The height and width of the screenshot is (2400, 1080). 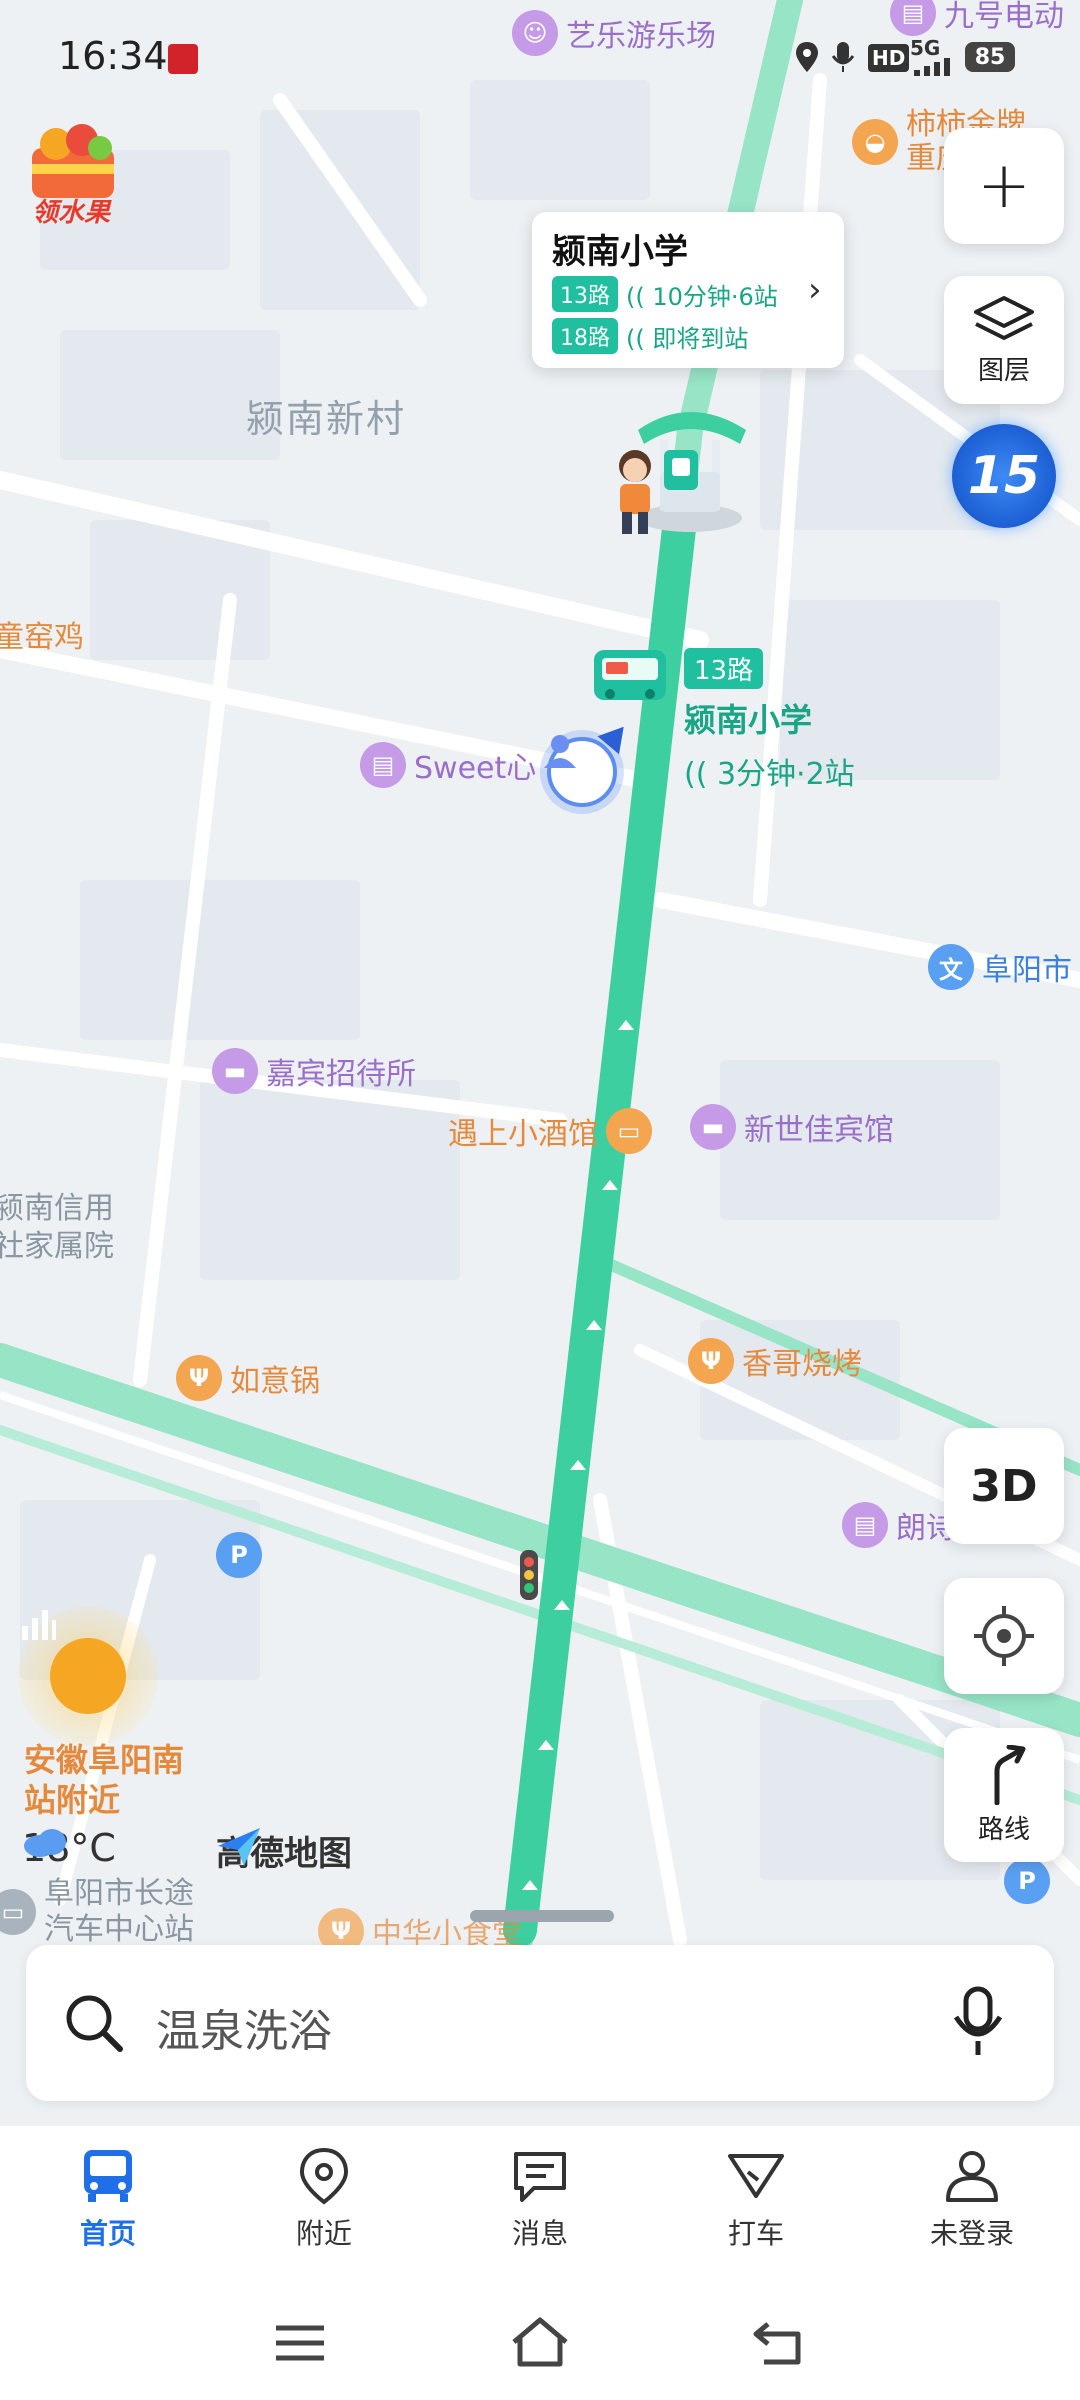 I want to click on my-location-marker, so click(x=587, y=765).